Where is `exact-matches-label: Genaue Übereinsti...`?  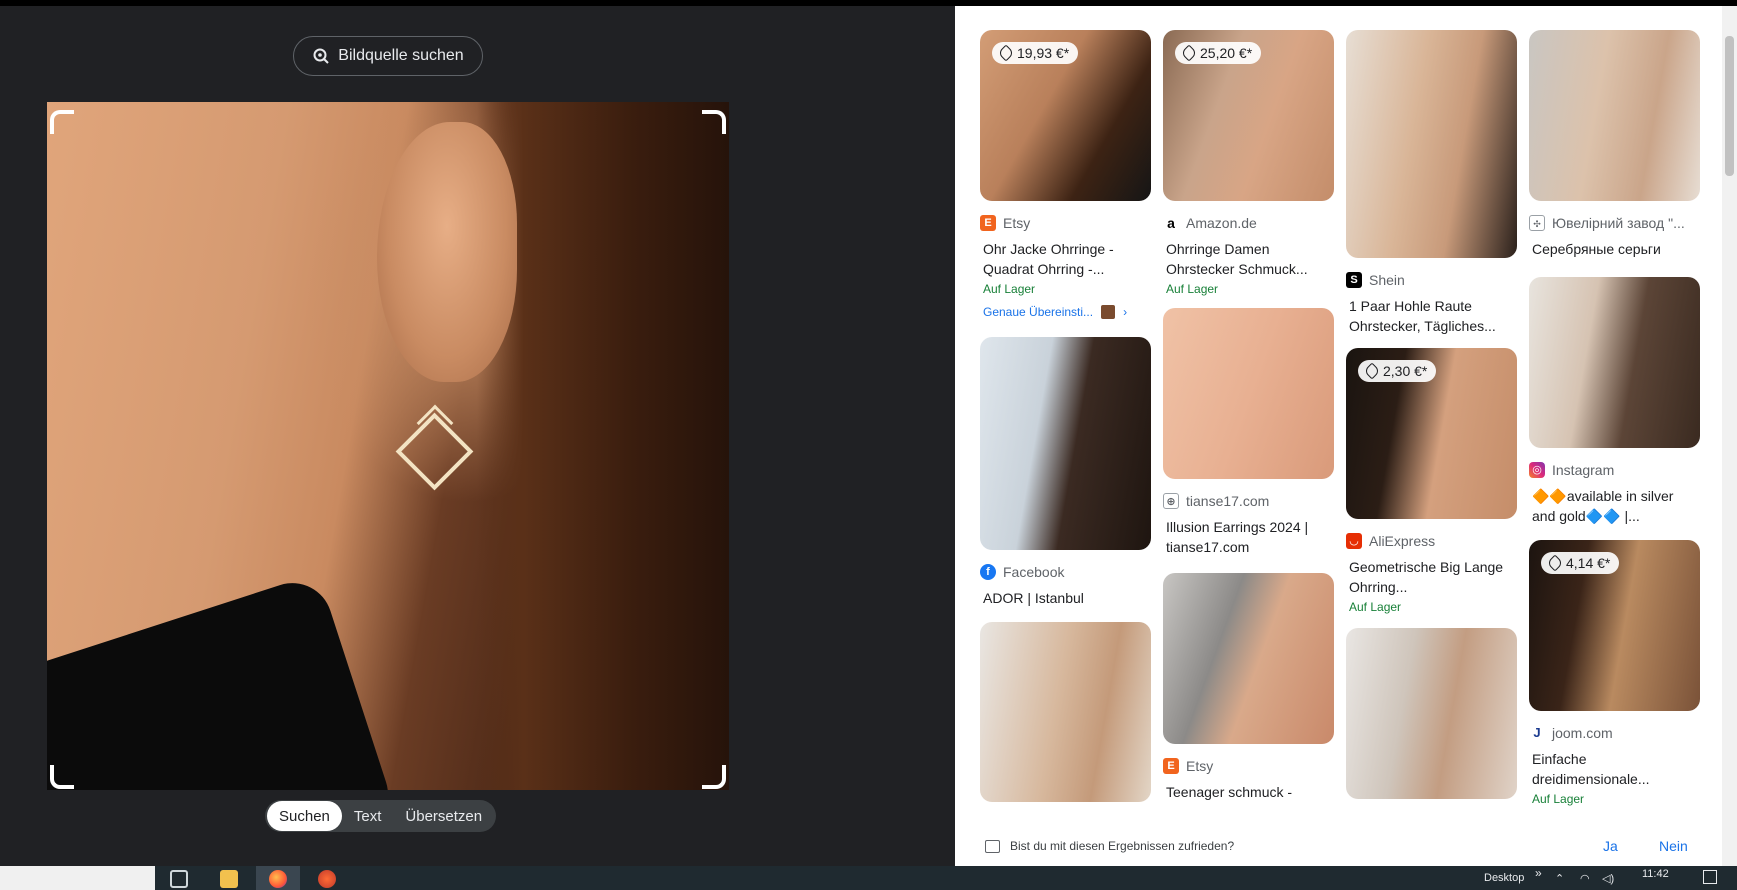
exact-matches-label: Genaue Übereinsti... is located at coordinates (1038, 312).